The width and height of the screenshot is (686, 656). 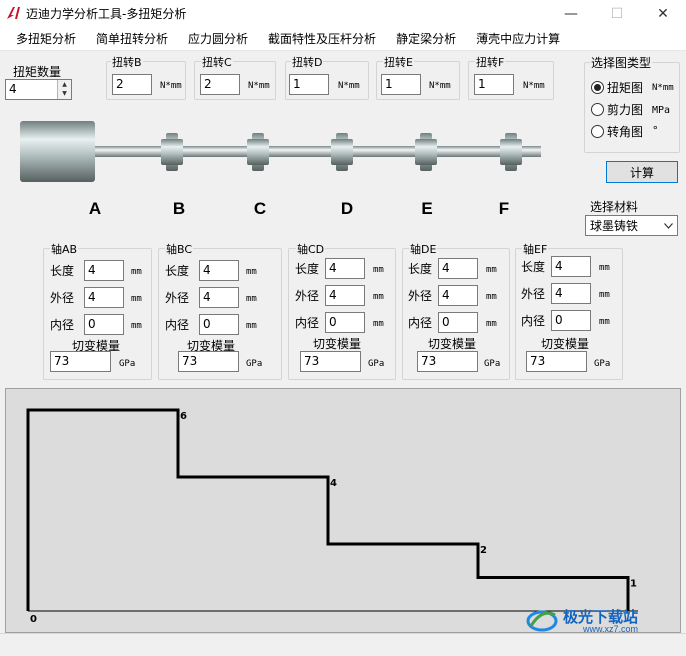 I want to click on torque-count-stepper: 4 ▲ ▼, so click(x=38, y=89).